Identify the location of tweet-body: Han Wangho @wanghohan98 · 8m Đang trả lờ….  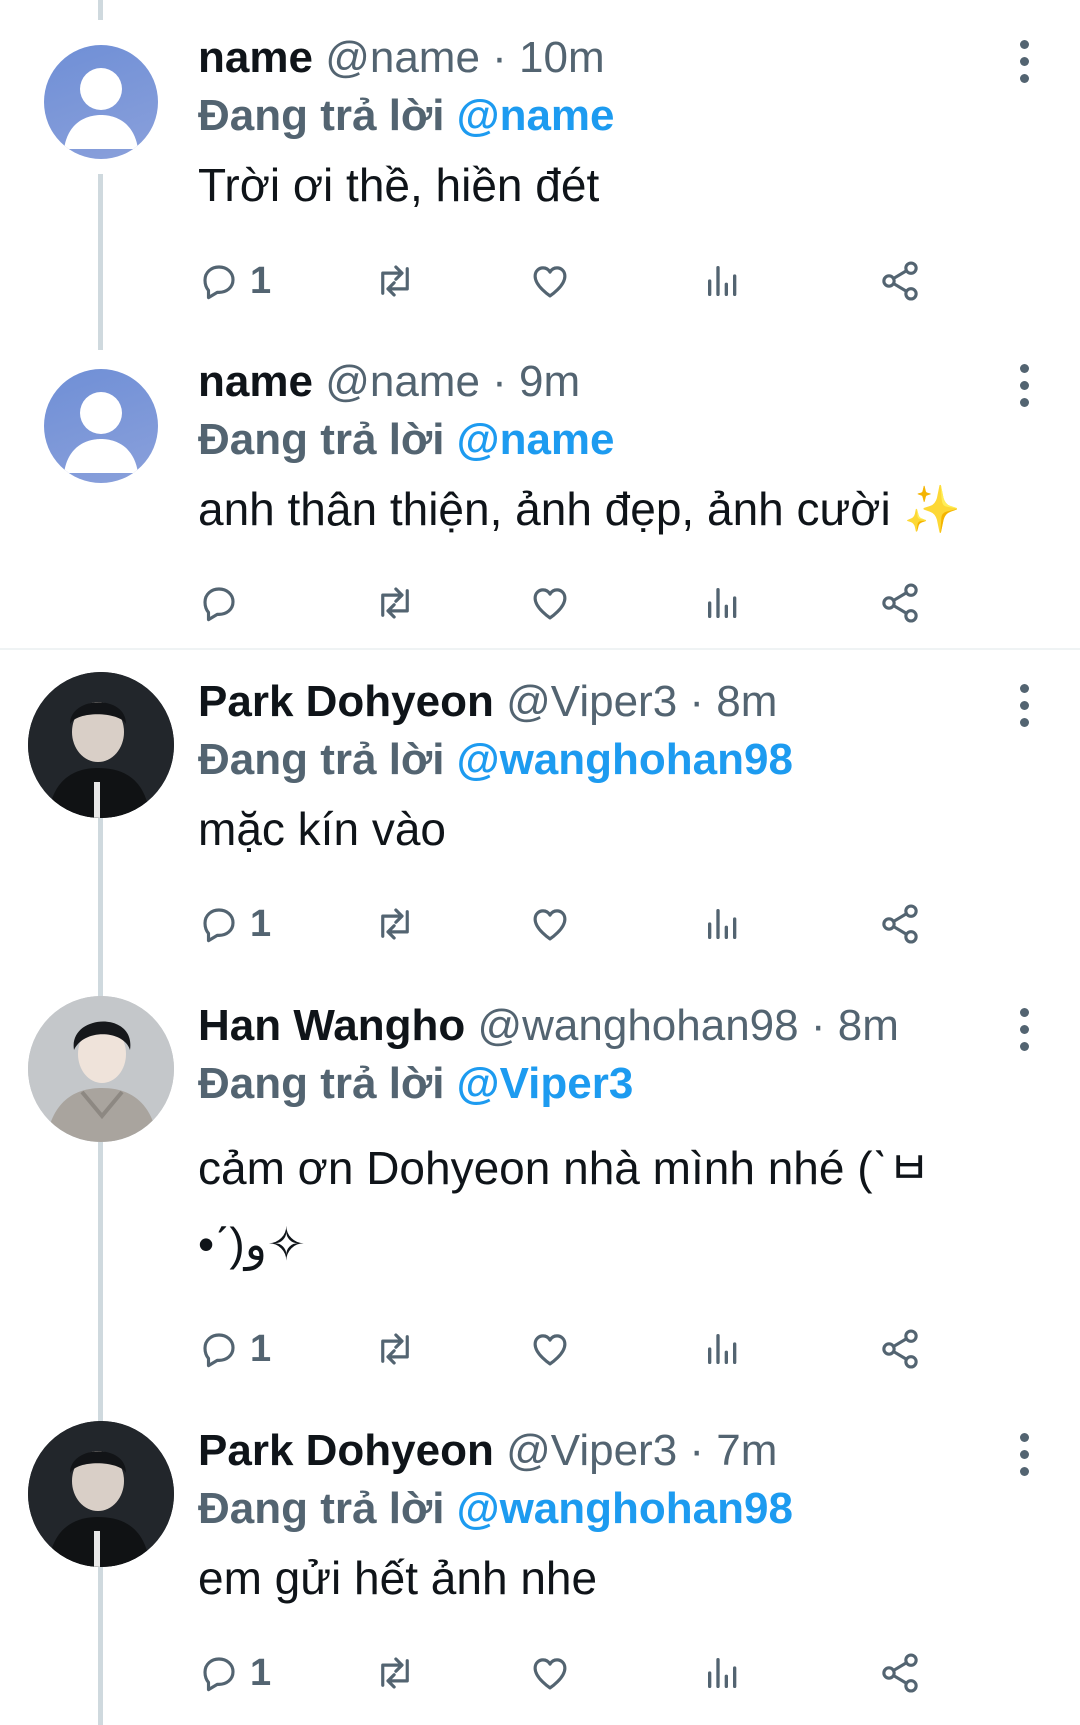
(613, 1140).